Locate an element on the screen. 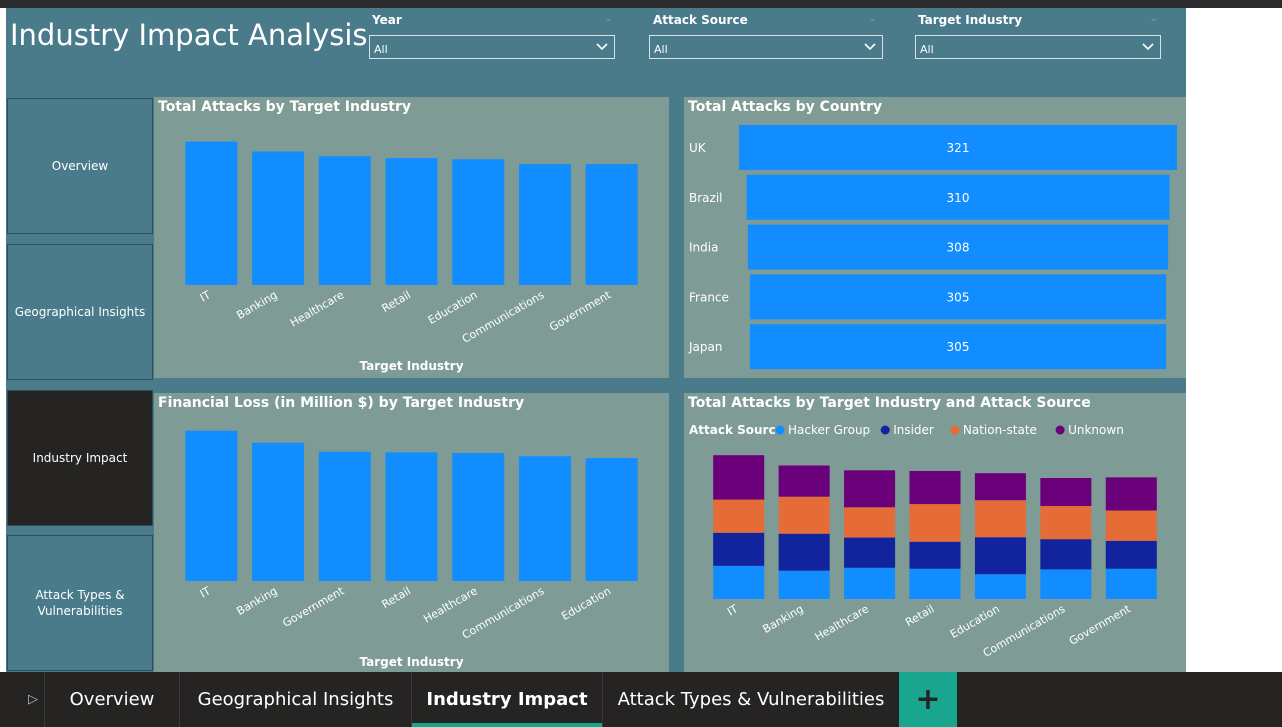 The image size is (1282, 727). tab-attack-types-vulnerabilities: Attack Types & Vulnerabilities is located at coordinates (750, 699).